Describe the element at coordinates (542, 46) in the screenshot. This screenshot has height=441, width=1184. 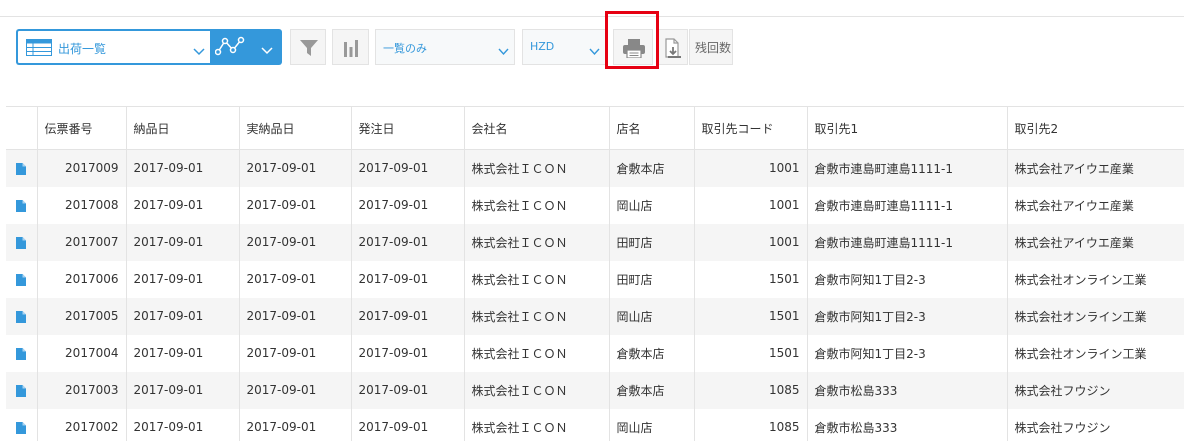
I see `hzd-select-value: HZD` at that location.